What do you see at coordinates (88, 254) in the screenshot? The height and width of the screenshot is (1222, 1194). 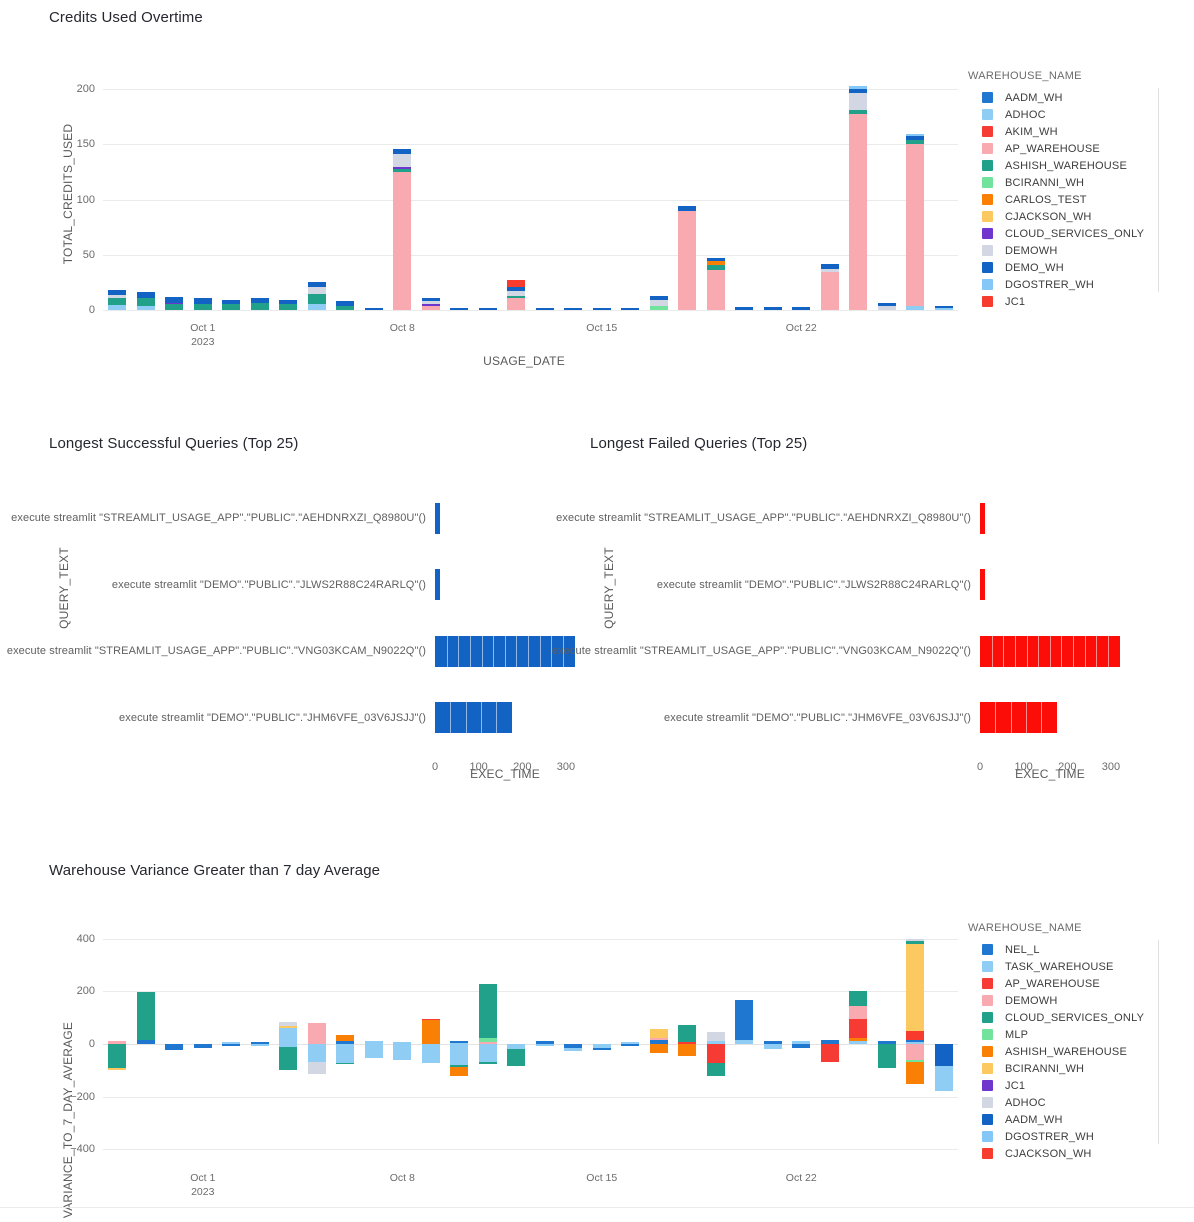 I see `y-axis-tick-label: 50` at bounding box center [88, 254].